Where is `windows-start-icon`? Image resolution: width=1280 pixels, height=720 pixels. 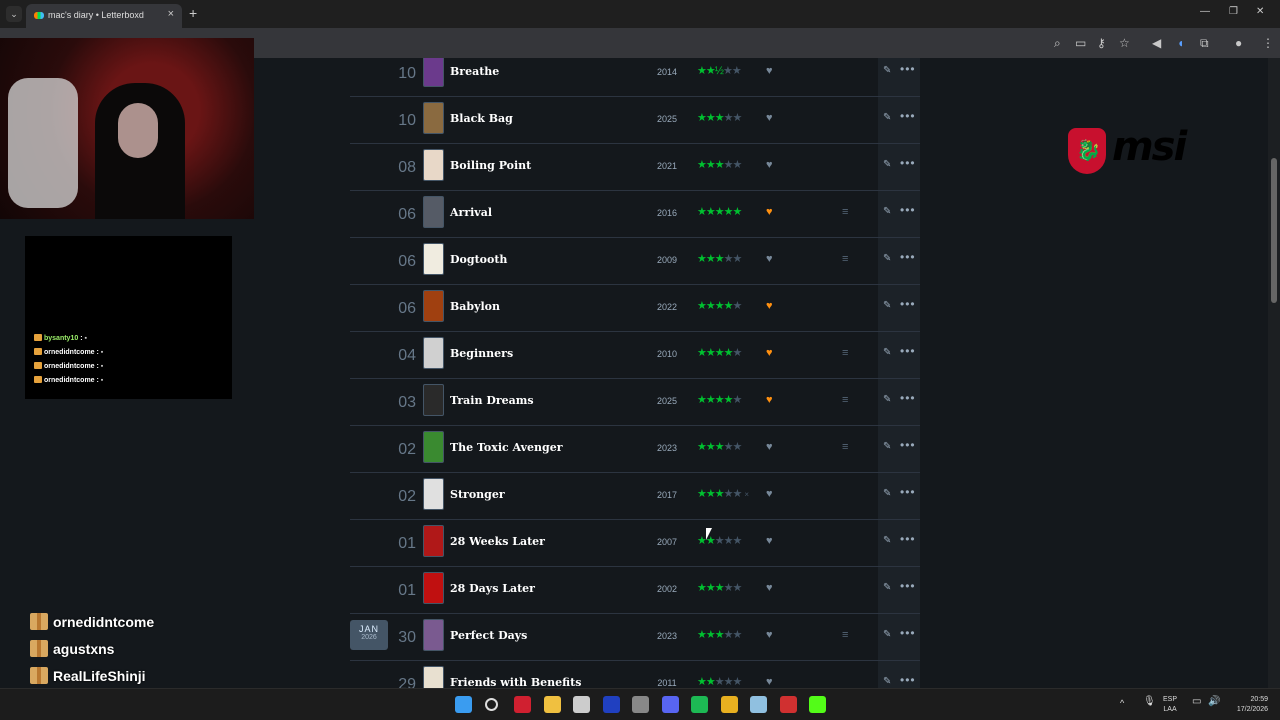 windows-start-icon is located at coordinates (463, 704).